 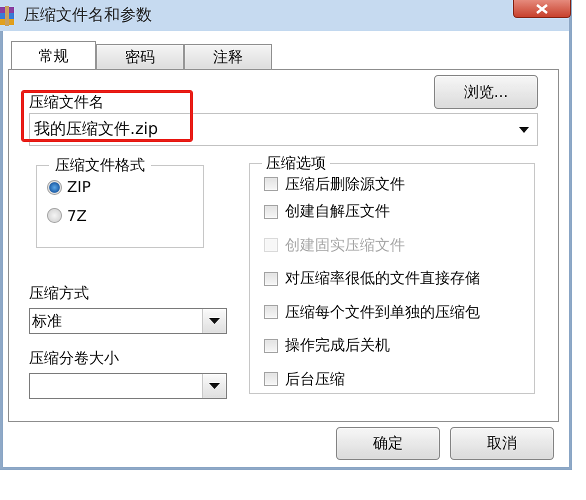 I want to click on field-label: 压缩方式, so click(x=59, y=293).